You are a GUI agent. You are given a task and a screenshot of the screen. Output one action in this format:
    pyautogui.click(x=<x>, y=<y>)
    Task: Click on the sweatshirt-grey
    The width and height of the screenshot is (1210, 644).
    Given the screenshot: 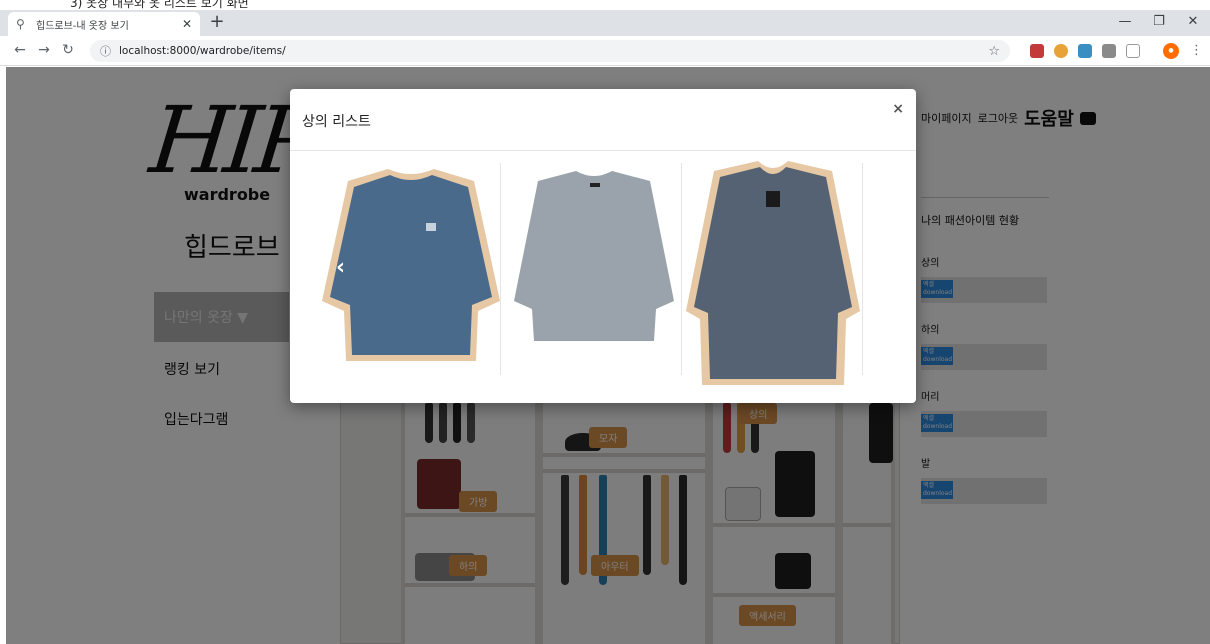 What is the action you would take?
    pyautogui.click(x=594, y=256)
    